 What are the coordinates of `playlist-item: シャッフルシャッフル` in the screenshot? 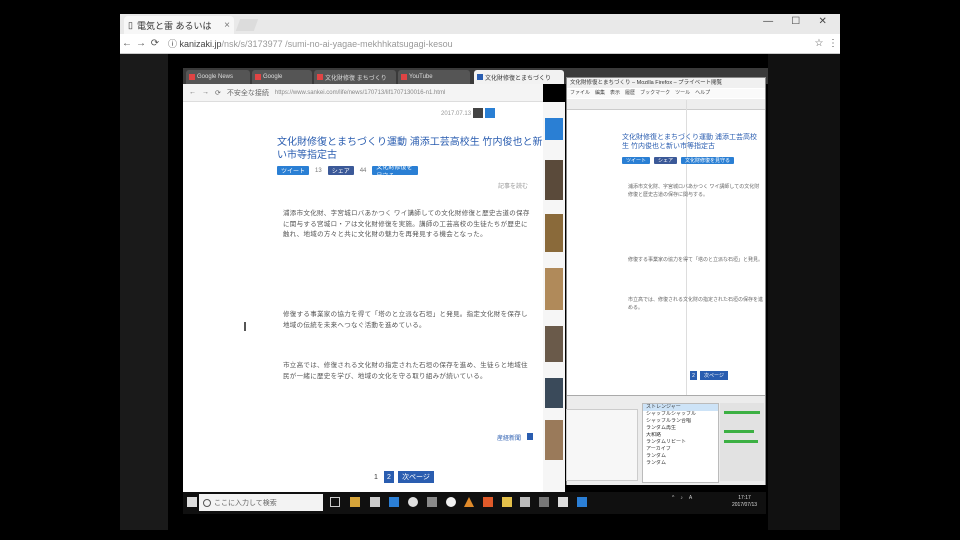 It's located at (680, 414).